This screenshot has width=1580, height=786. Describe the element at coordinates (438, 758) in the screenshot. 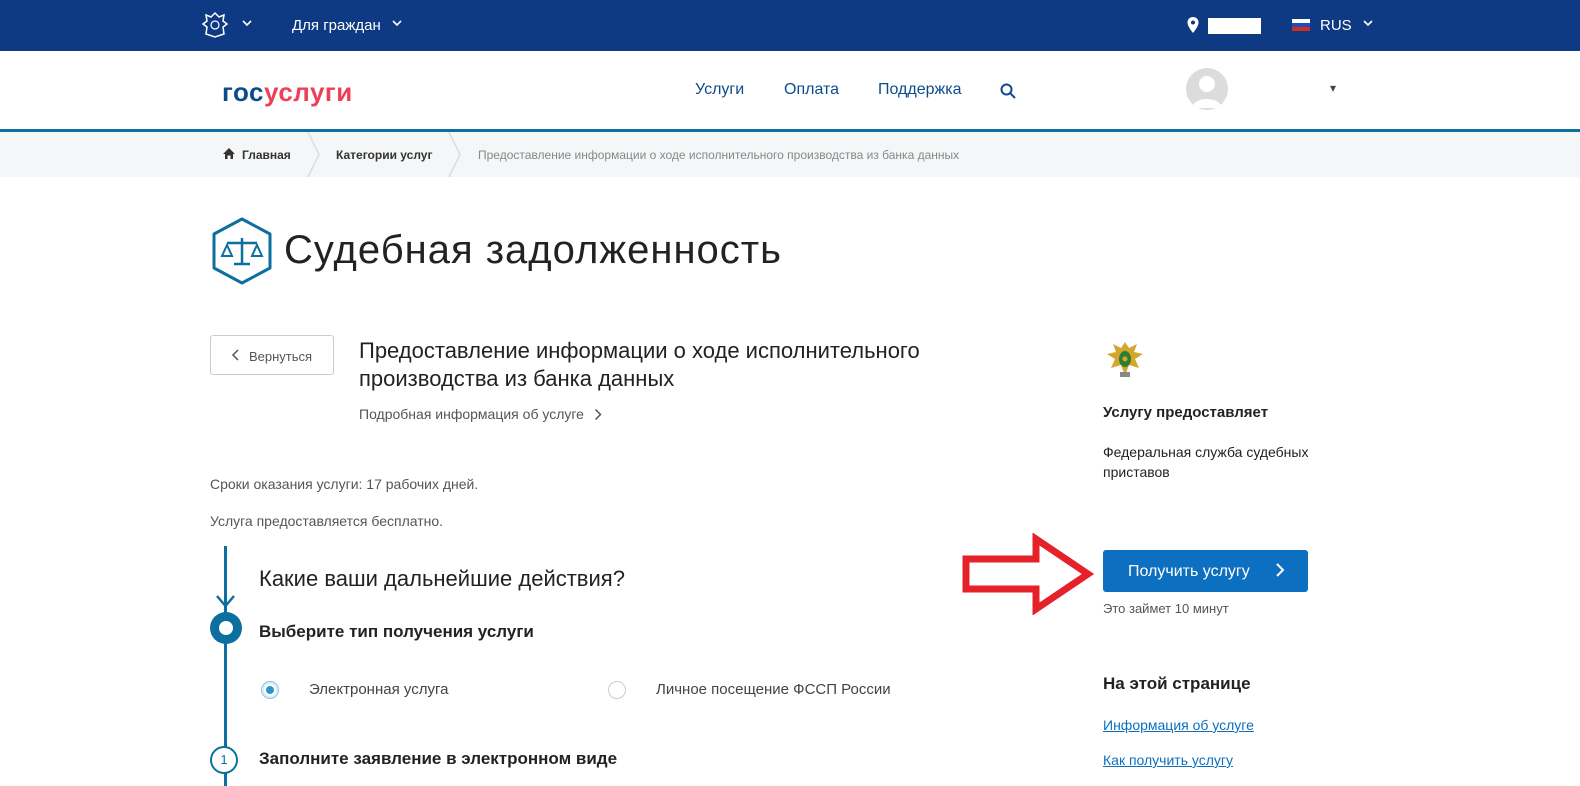

I see `step-title: Заполните заявление в электронном виде` at that location.